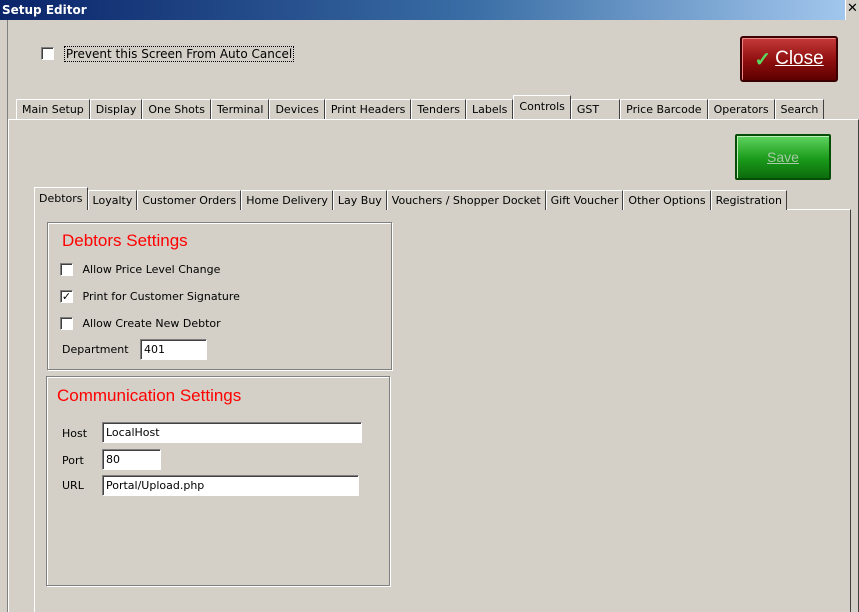 The image size is (859, 612). What do you see at coordinates (116, 109) in the screenshot?
I see `tab-display: Display` at bounding box center [116, 109].